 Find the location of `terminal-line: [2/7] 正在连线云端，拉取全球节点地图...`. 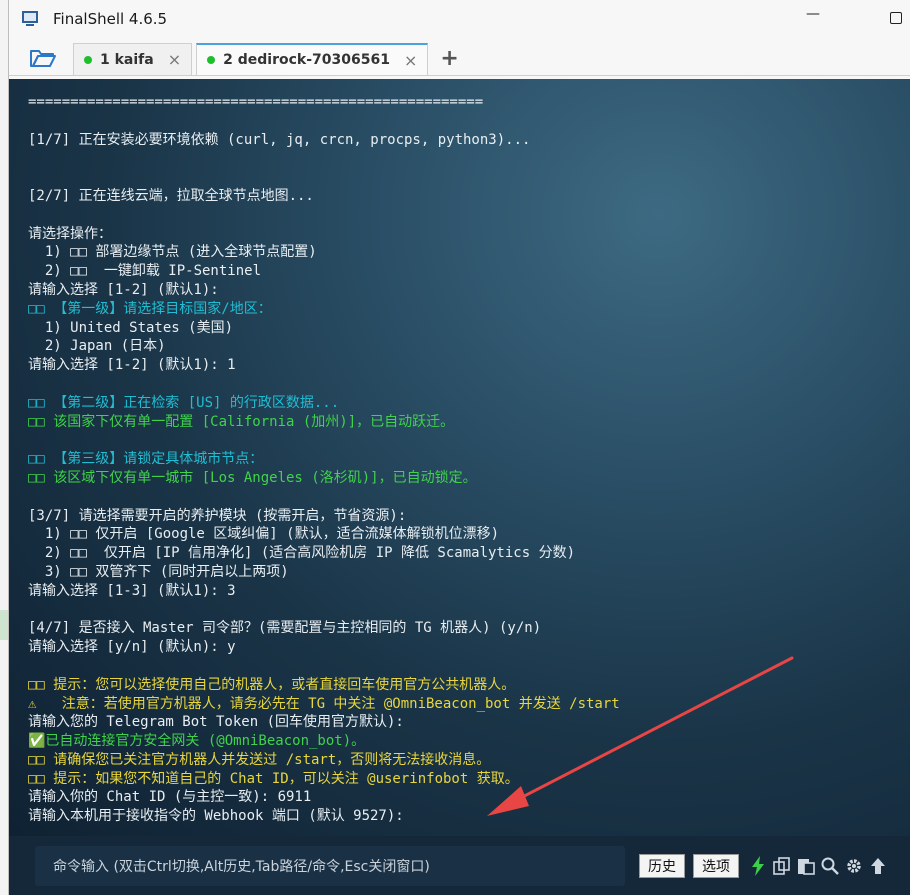

terminal-line: [2/7] 正在连线云端，拉取全球节点地图... is located at coordinates (171, 195).